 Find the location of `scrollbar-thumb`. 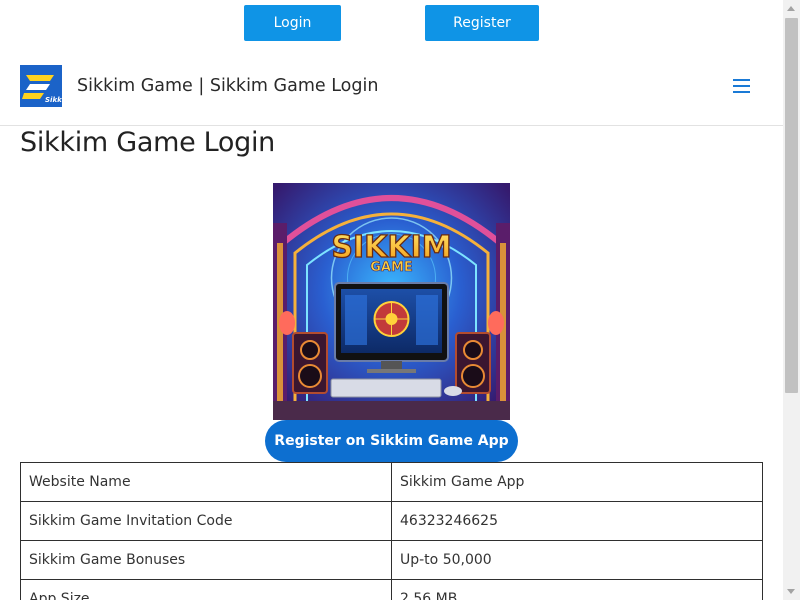

scrollbar-thumb is located at coordinates (791, 205).